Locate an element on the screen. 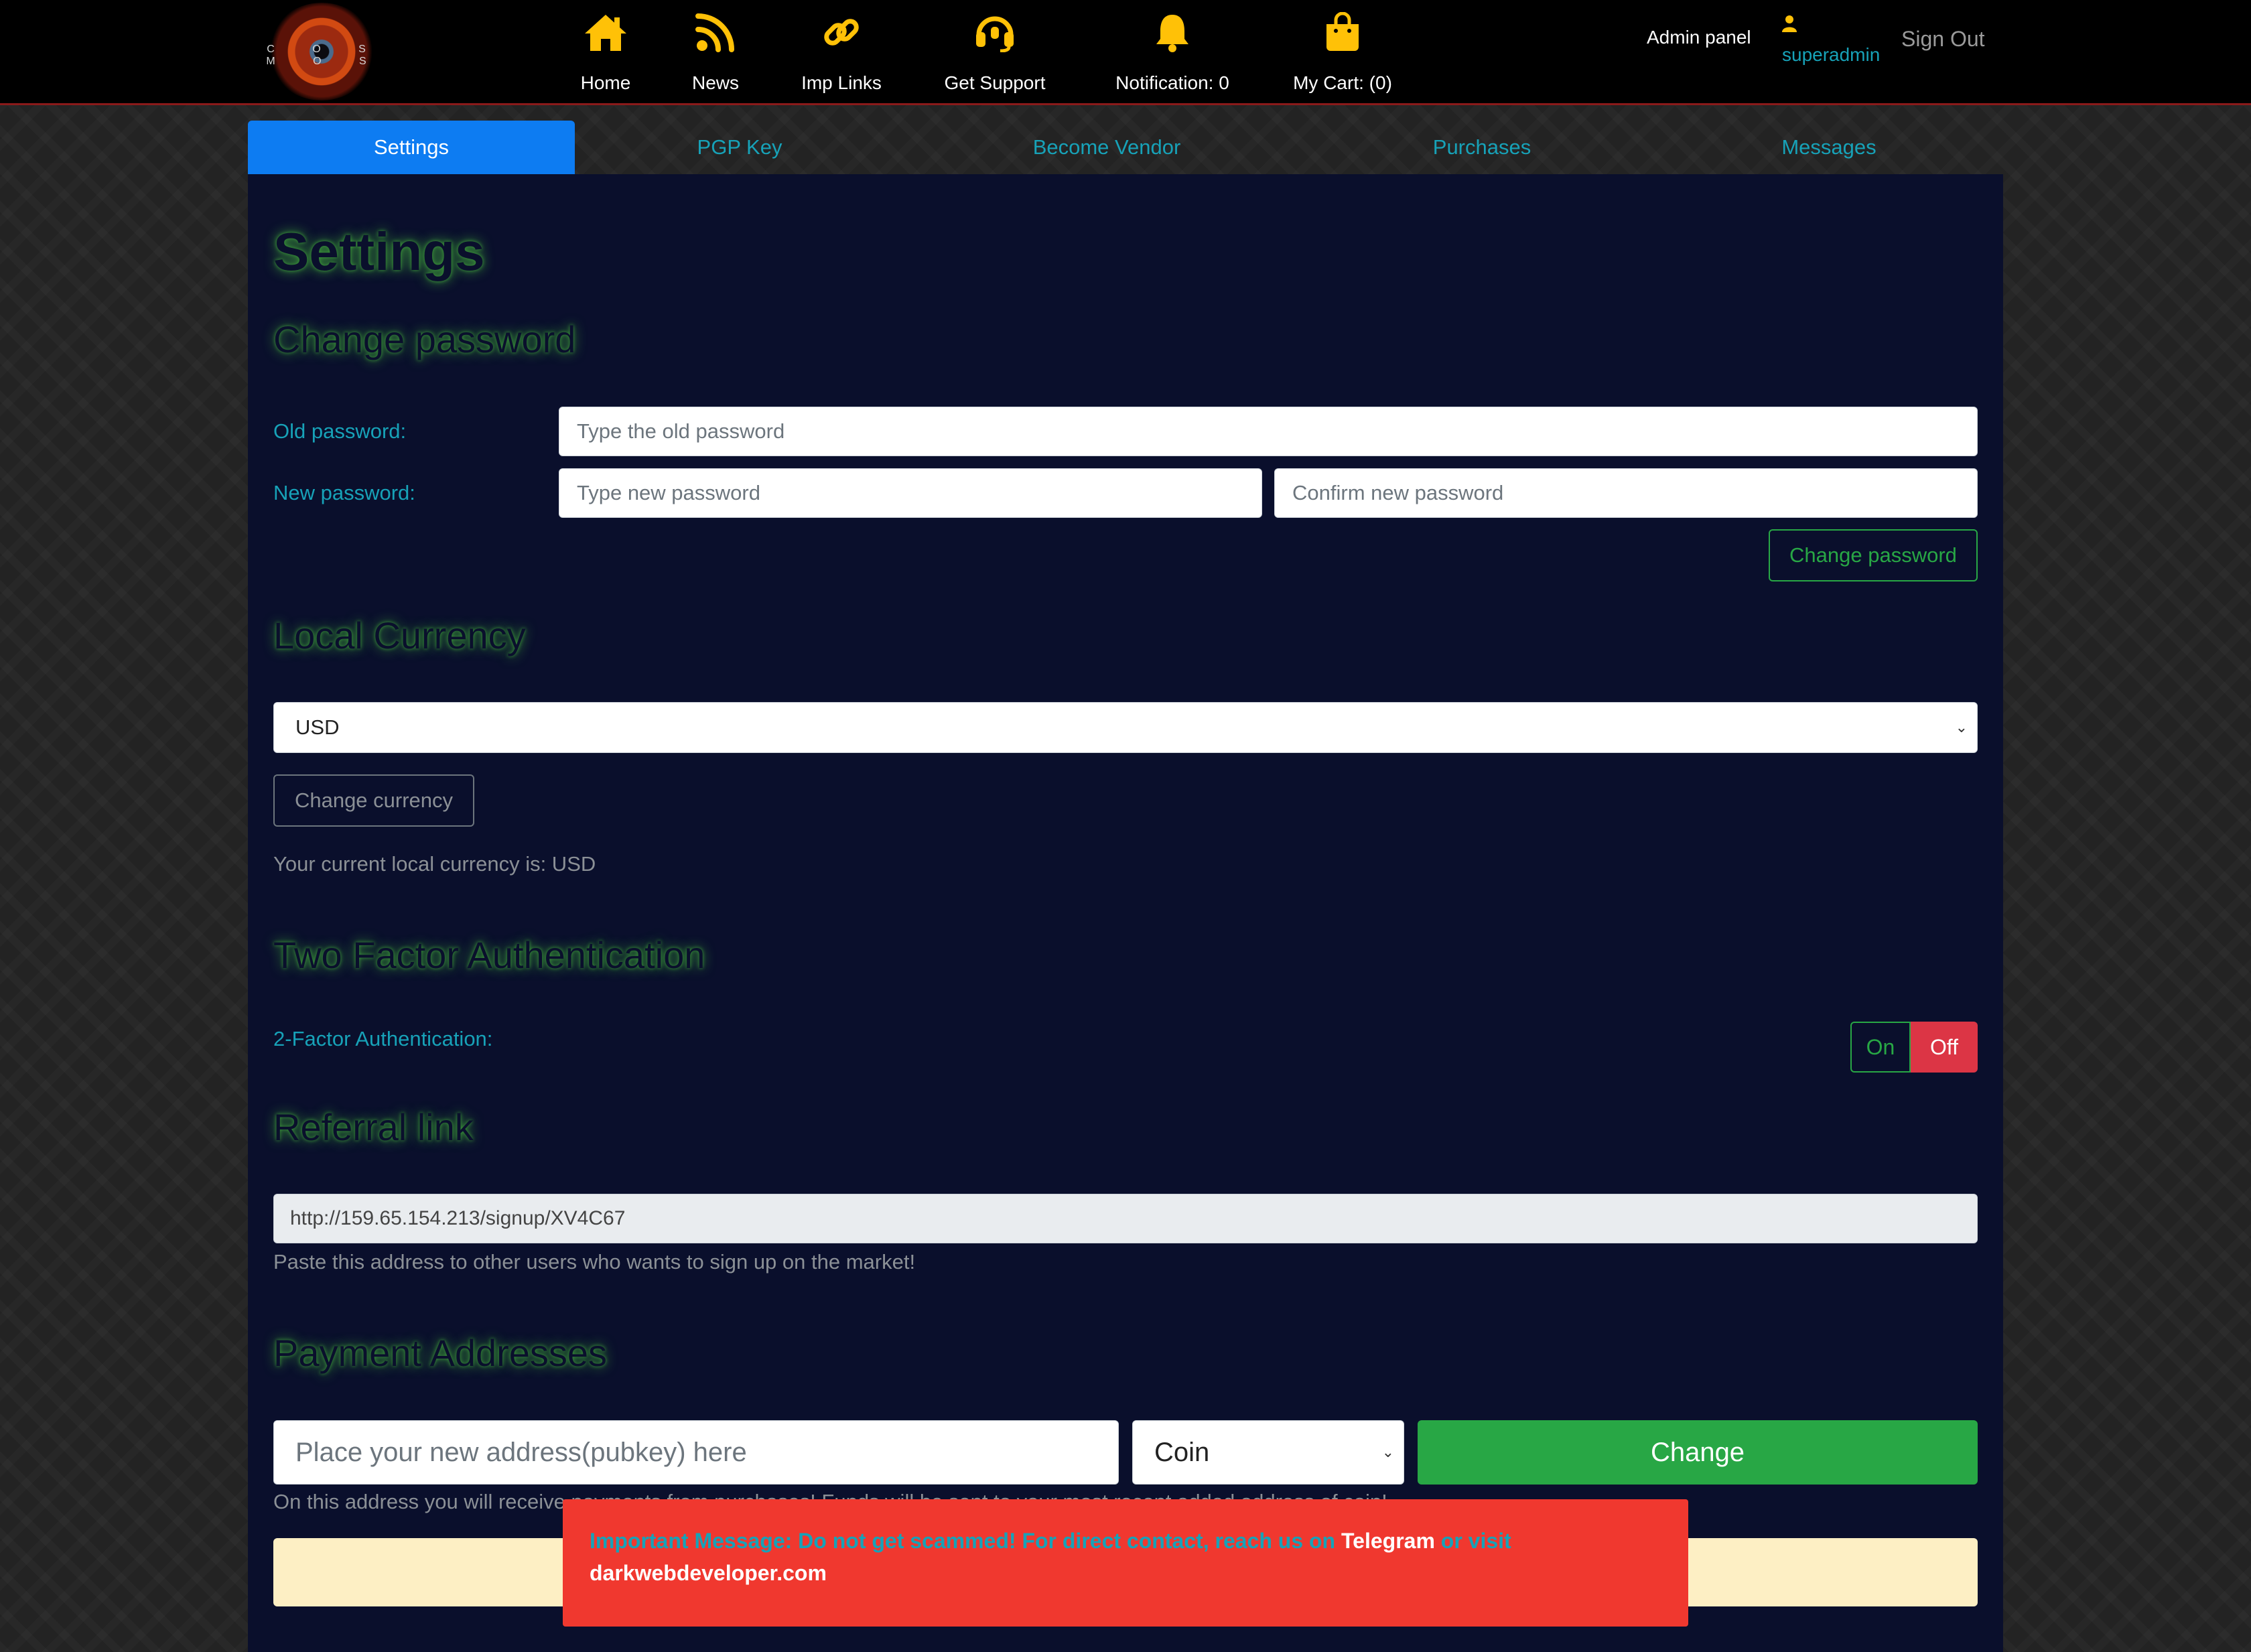  change-currency-button: Change currency is located at coordinates (373, 800).